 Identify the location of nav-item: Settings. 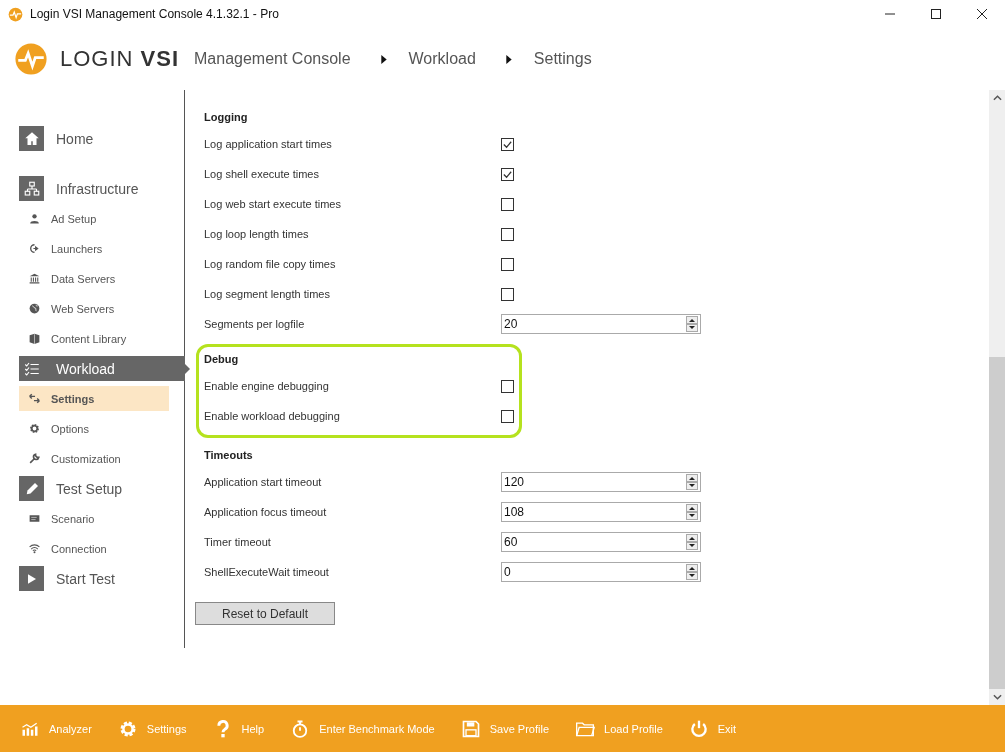
(94, 398).